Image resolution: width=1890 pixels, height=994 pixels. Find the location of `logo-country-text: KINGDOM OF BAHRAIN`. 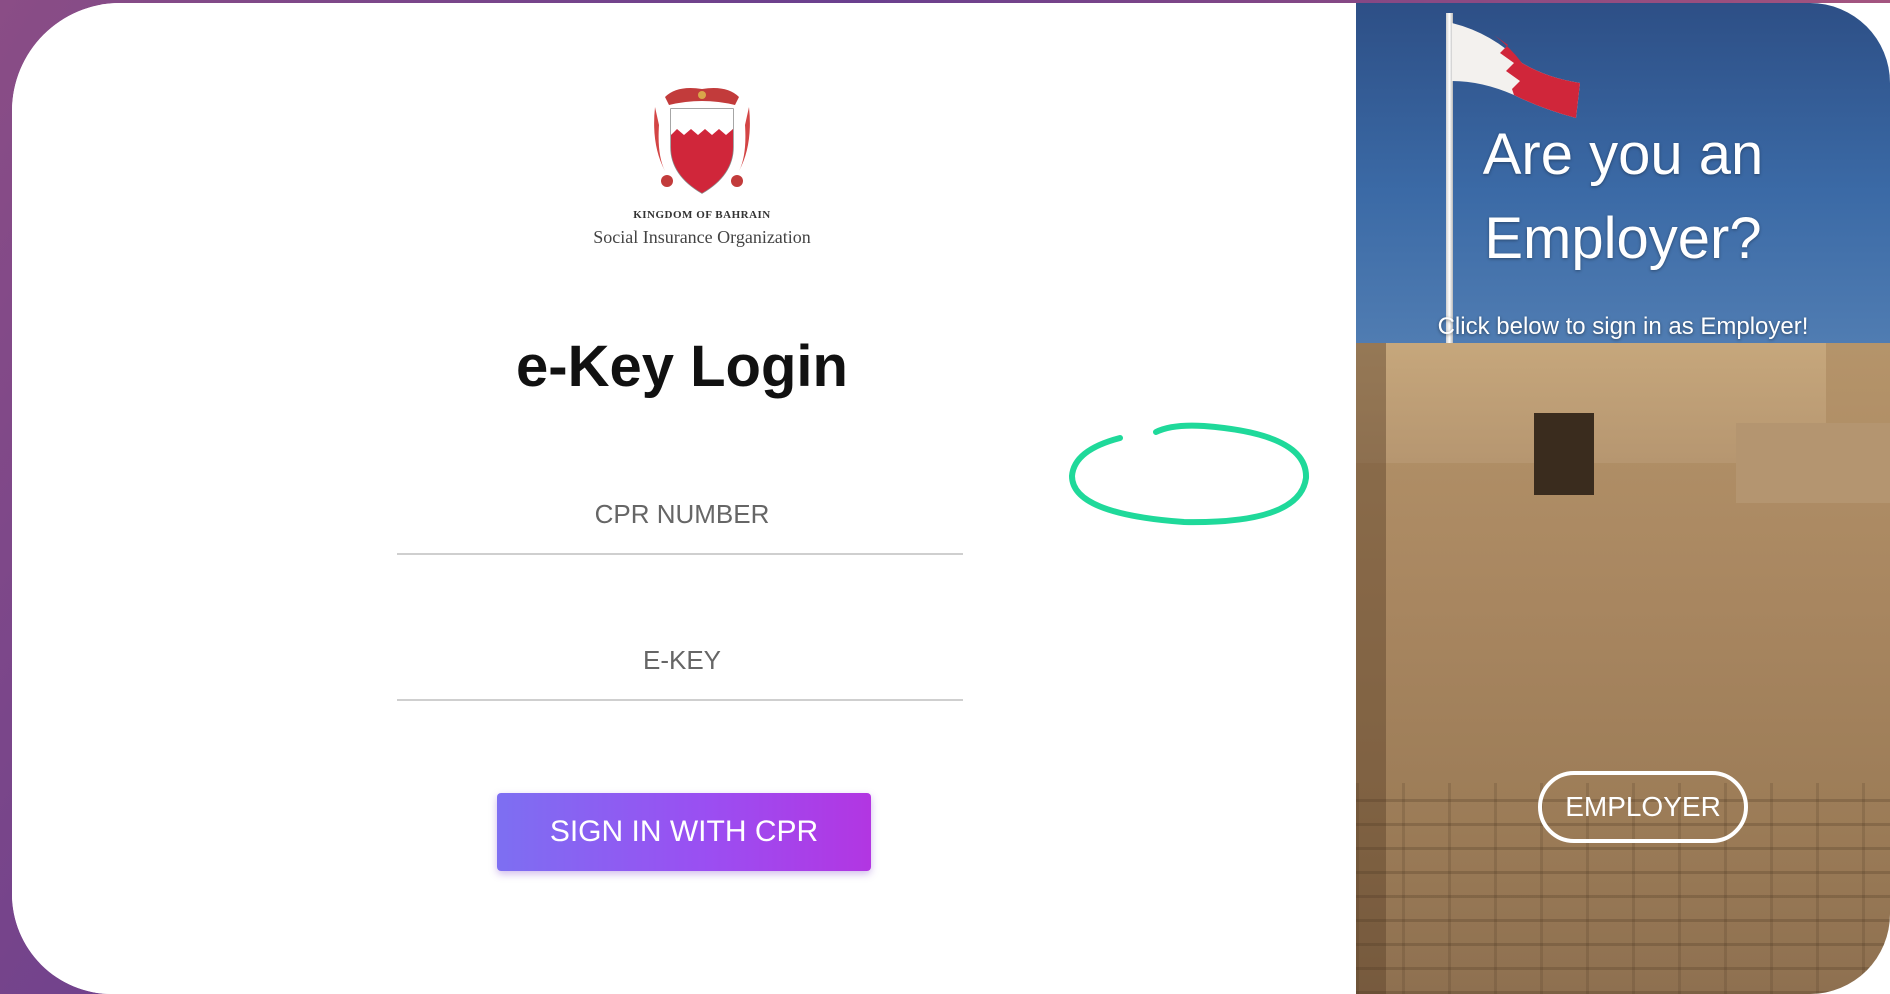

logo-country-text: KINGDOM OF BAHRAIN is located at coordinates (702, 215).